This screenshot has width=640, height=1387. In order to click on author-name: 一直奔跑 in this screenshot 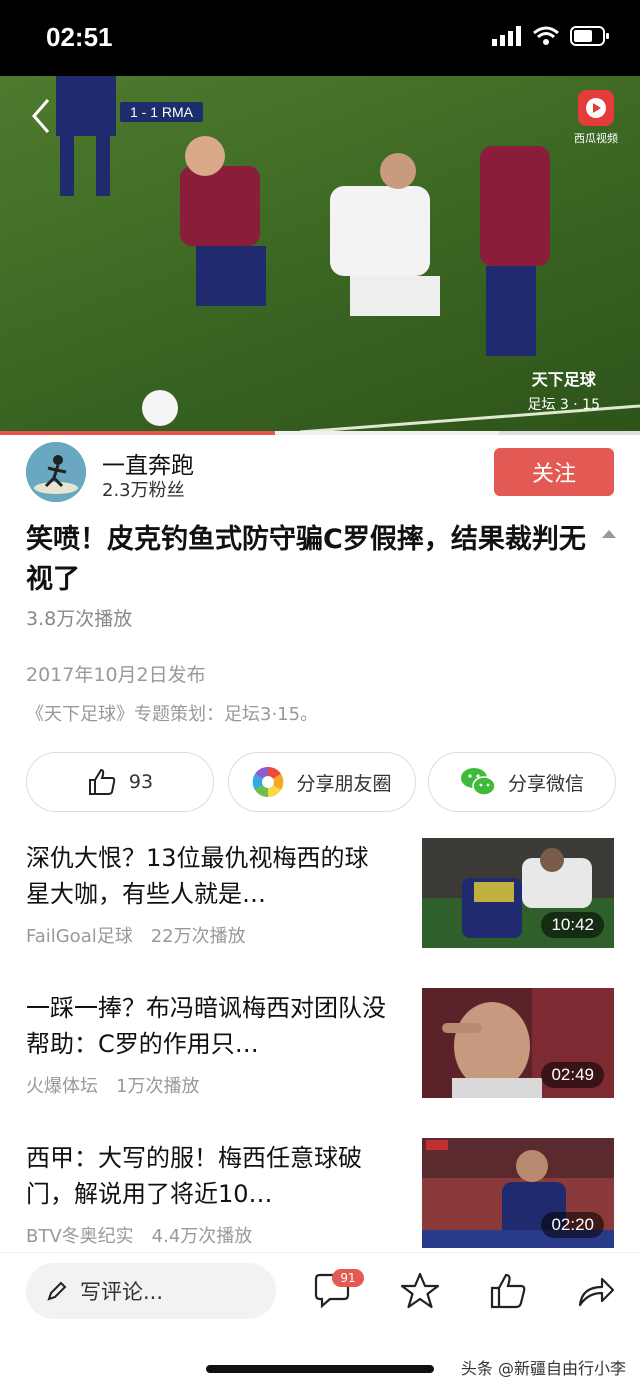, I will do `click(148, 463)`.